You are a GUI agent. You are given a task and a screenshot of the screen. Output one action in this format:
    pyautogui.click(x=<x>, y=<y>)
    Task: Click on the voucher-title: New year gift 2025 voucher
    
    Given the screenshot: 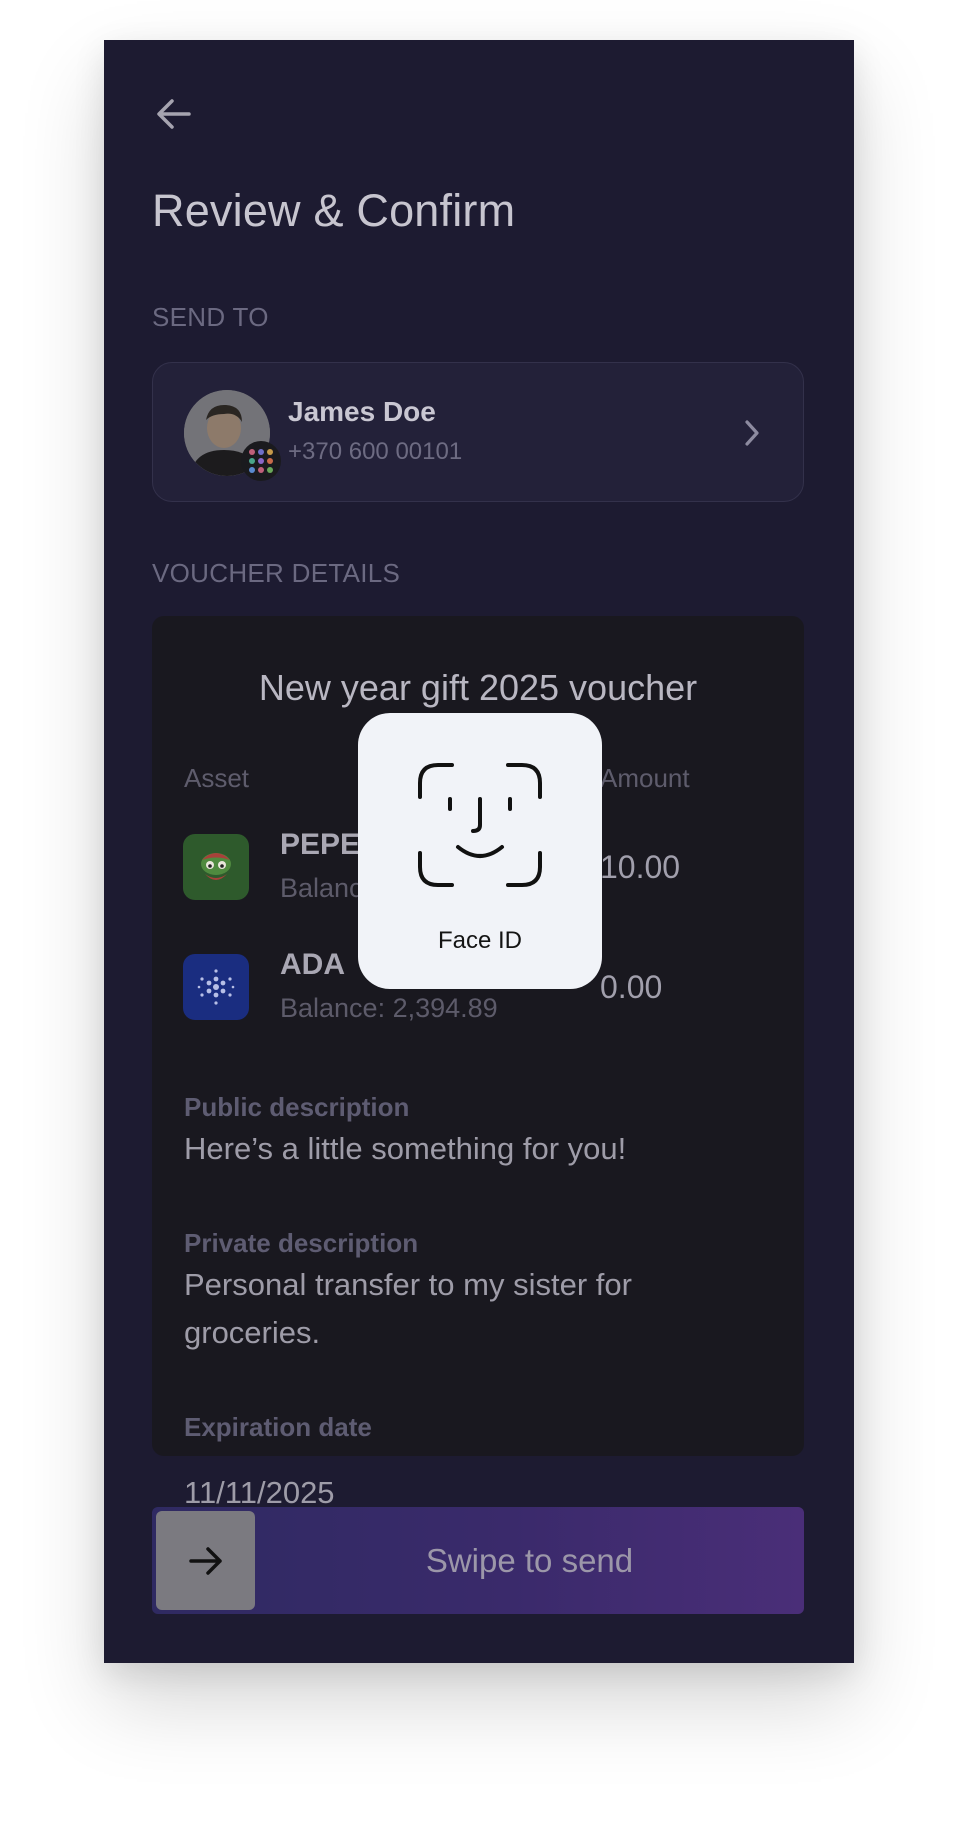 What is the action you would take?
    pyautogui.click(x=478, y=687)
    